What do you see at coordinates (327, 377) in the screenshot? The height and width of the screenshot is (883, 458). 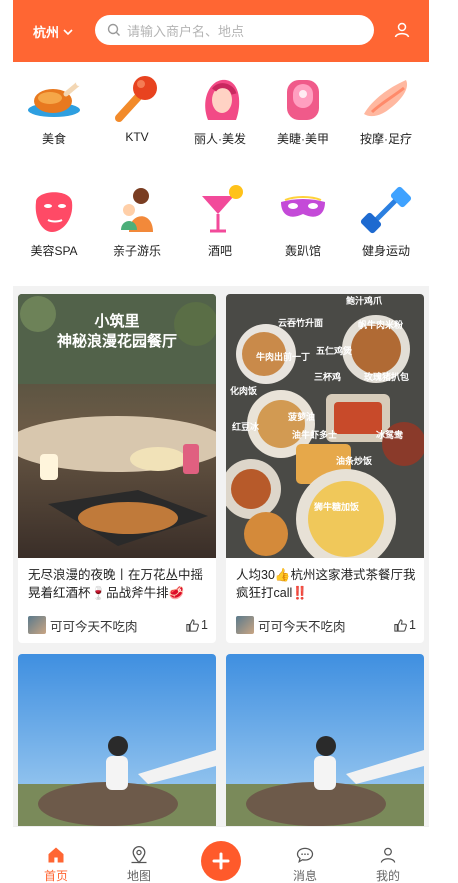 I see `card-image-text: 三杯鸡` at bounding box center [327, 377].